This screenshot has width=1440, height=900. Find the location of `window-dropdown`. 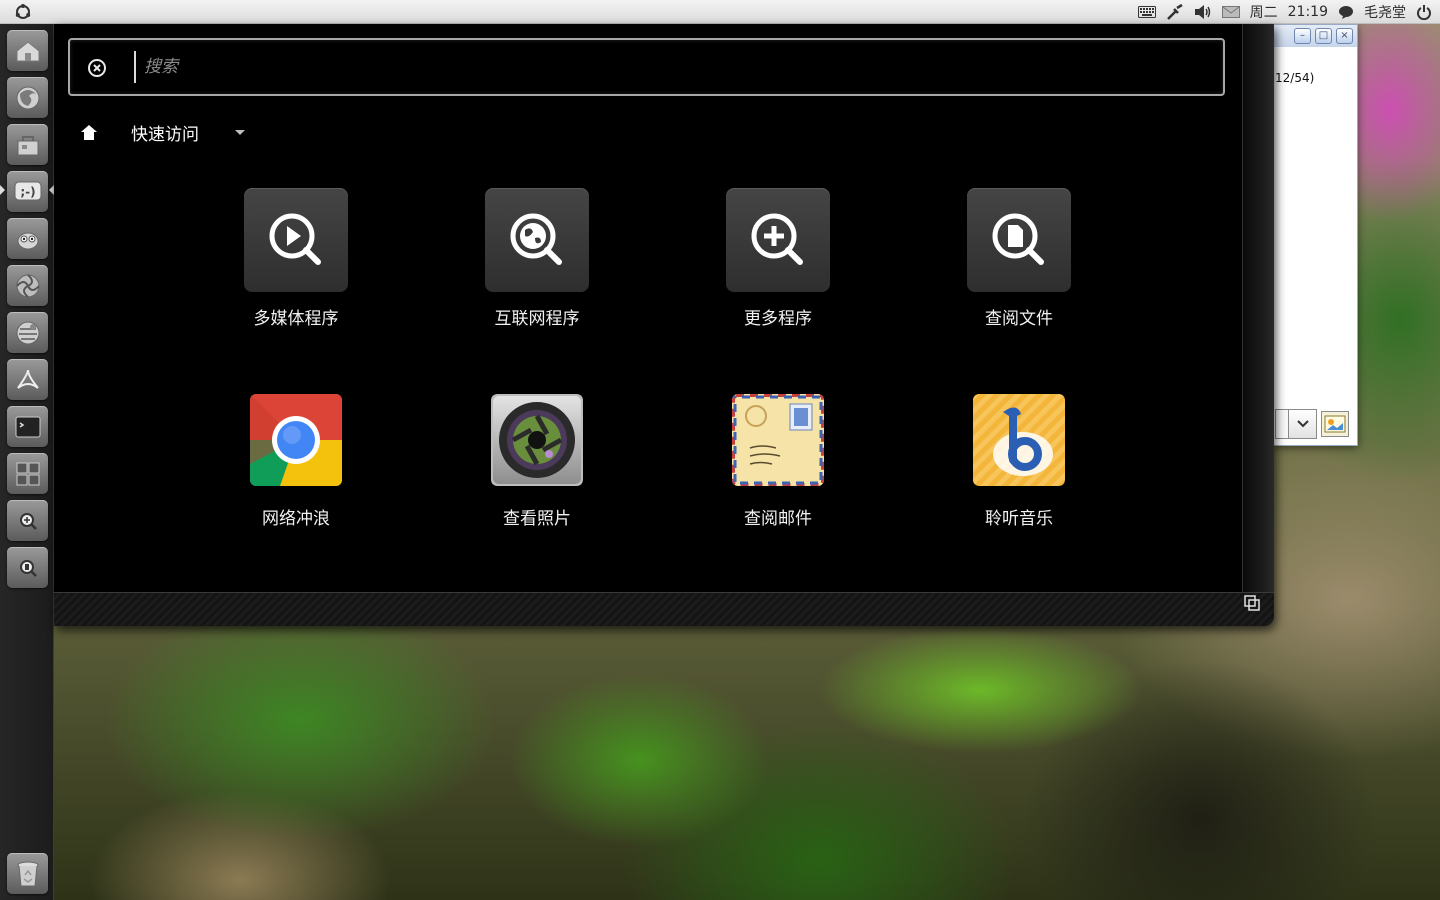

window-dropdown is located at coordinates (1296, 424).